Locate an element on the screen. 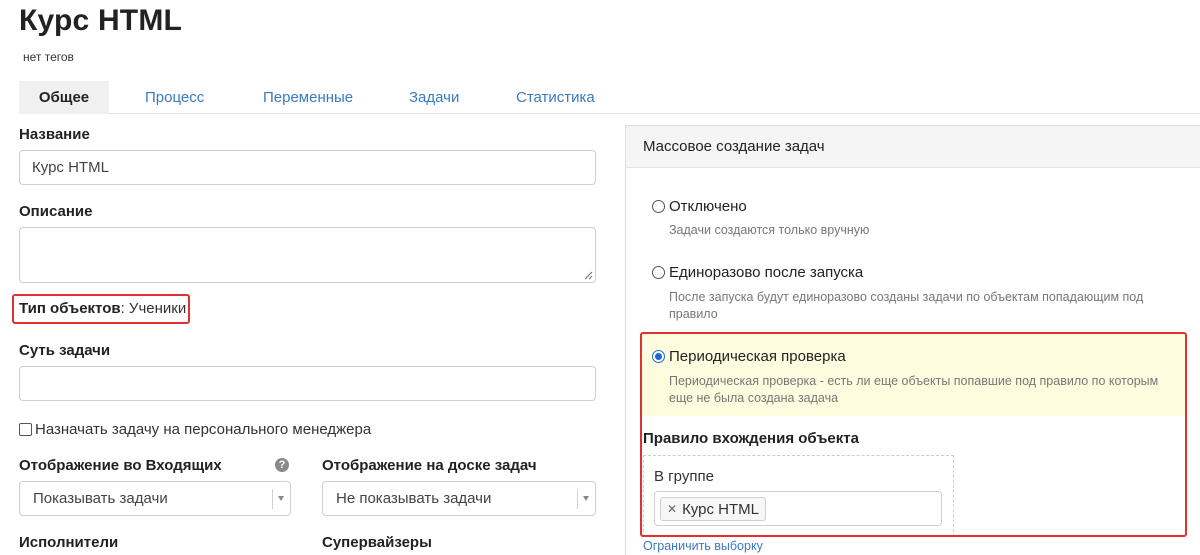 The width and height of the screenshot is (1200, 555). object-type-label: Тип объектов is located at coordinates (70, 308).